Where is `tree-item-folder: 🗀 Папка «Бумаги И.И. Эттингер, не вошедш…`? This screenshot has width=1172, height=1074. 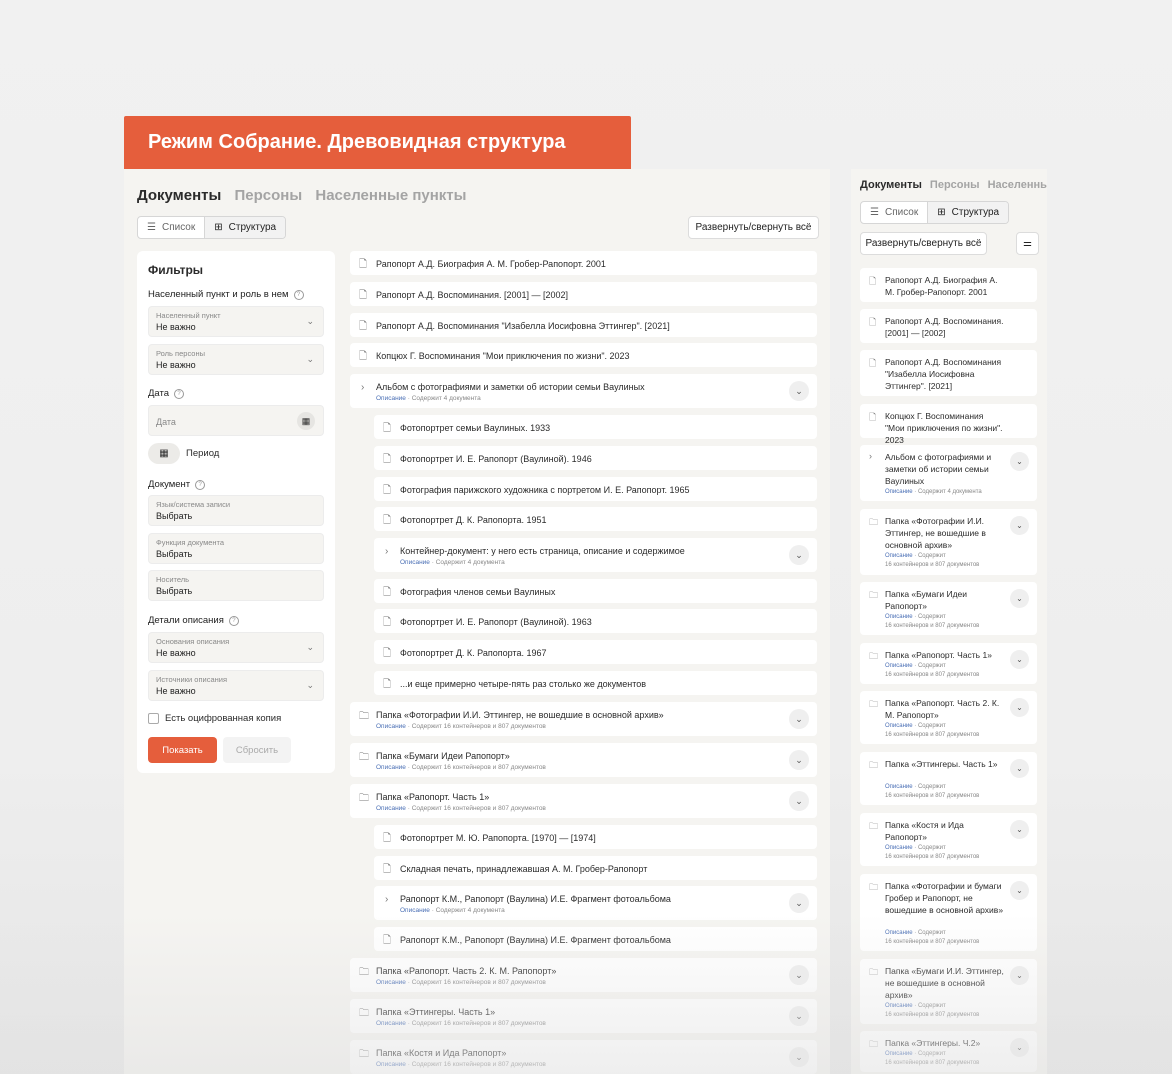
tree-item-folder: 🗀 Папка «Бумаги И.И. Эттингер, не вошедш… is located at coordinates (948, 991).